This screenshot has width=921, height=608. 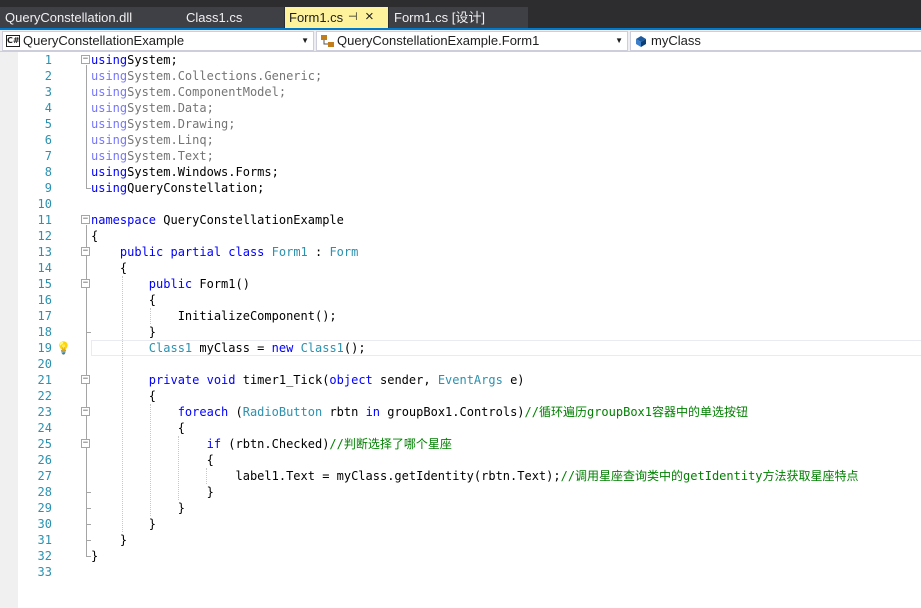 What do you see at coordinates (775, 41) in the screenshot?
I see `member-dropdown: myClass` at bounding box center [775, 41].